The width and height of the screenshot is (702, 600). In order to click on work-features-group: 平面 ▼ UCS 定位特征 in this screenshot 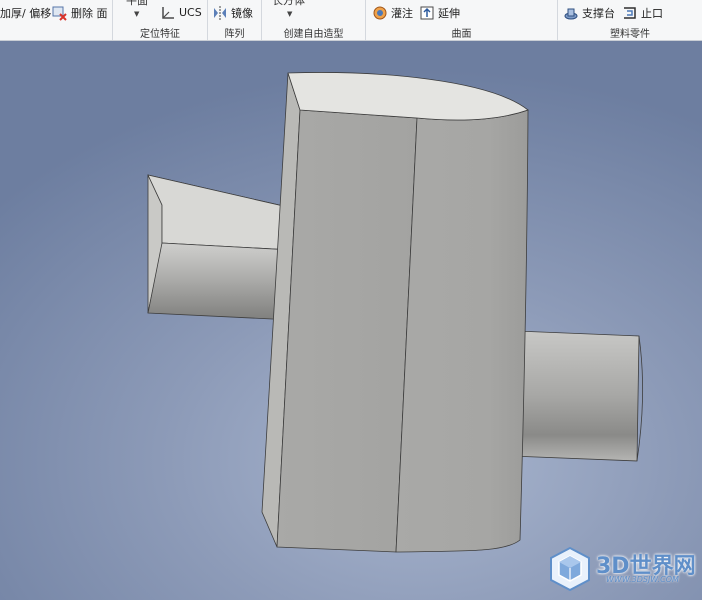, I will do `click(160, 20)`.